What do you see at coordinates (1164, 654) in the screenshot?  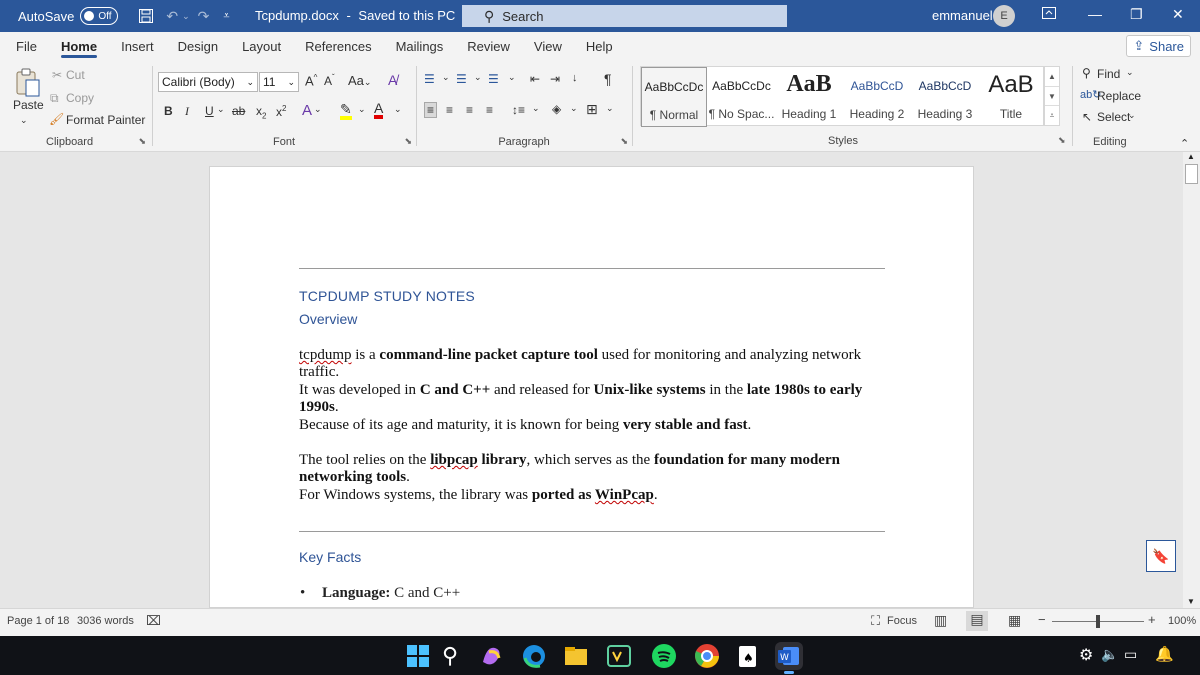 I see `notifications-icon: 🔔` at bounding box center [1164, 654].